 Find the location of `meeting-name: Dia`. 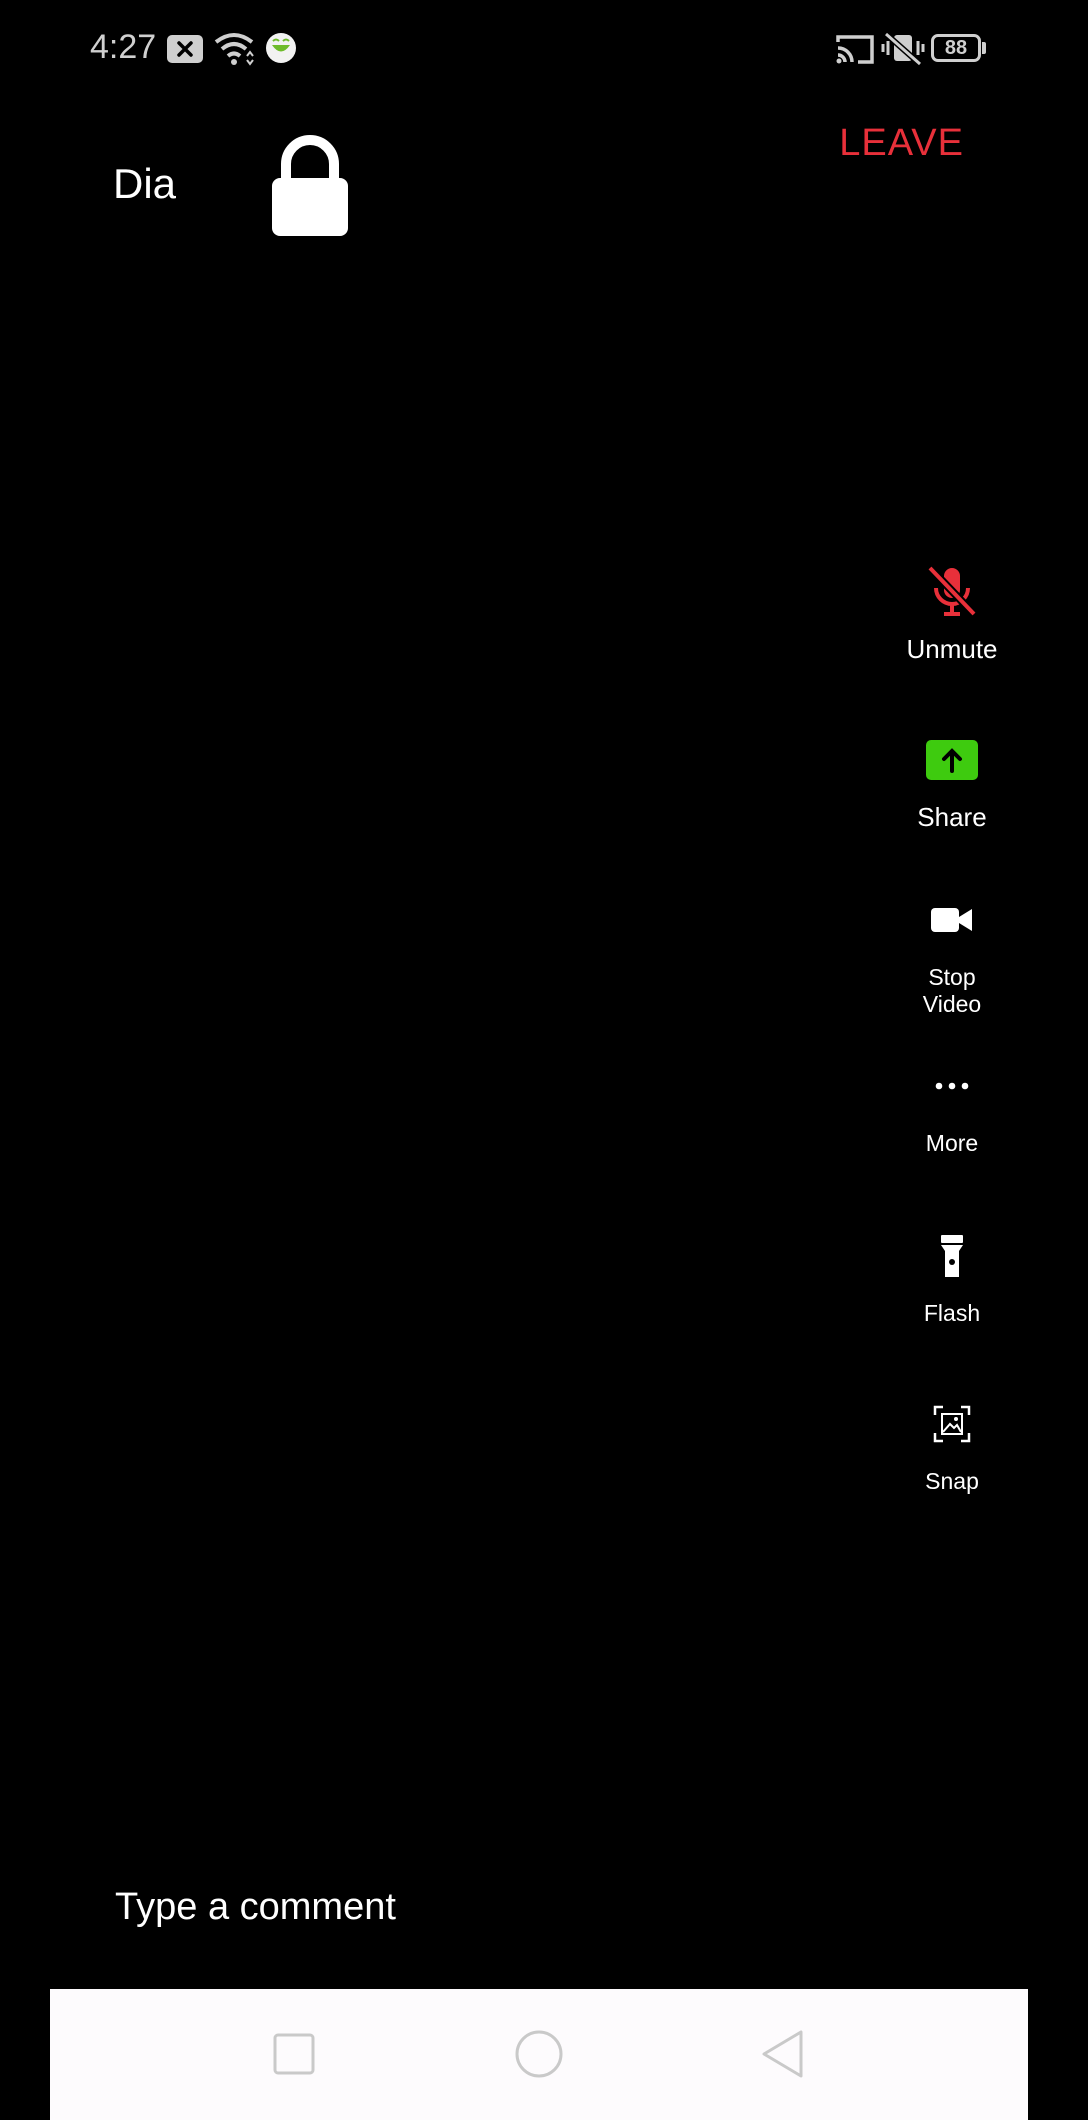

meeting-name: Dia is located at coordinates (145, 183).